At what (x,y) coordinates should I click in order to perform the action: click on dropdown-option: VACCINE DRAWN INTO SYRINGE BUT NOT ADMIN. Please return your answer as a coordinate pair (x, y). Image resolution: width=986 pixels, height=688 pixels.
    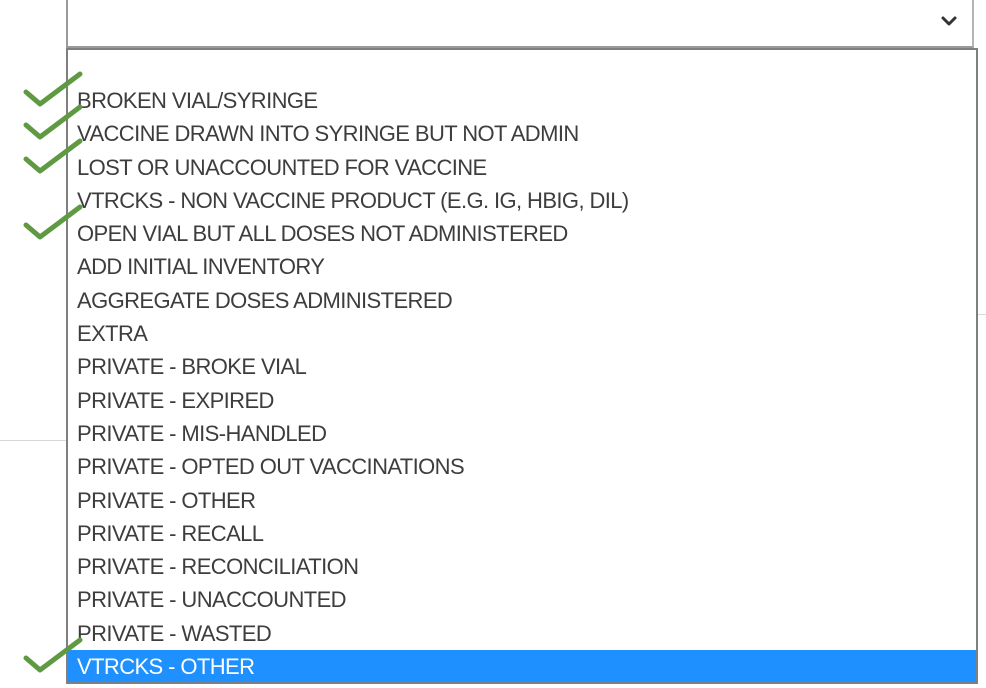
    Looking at the image, I should click on (522, 133).